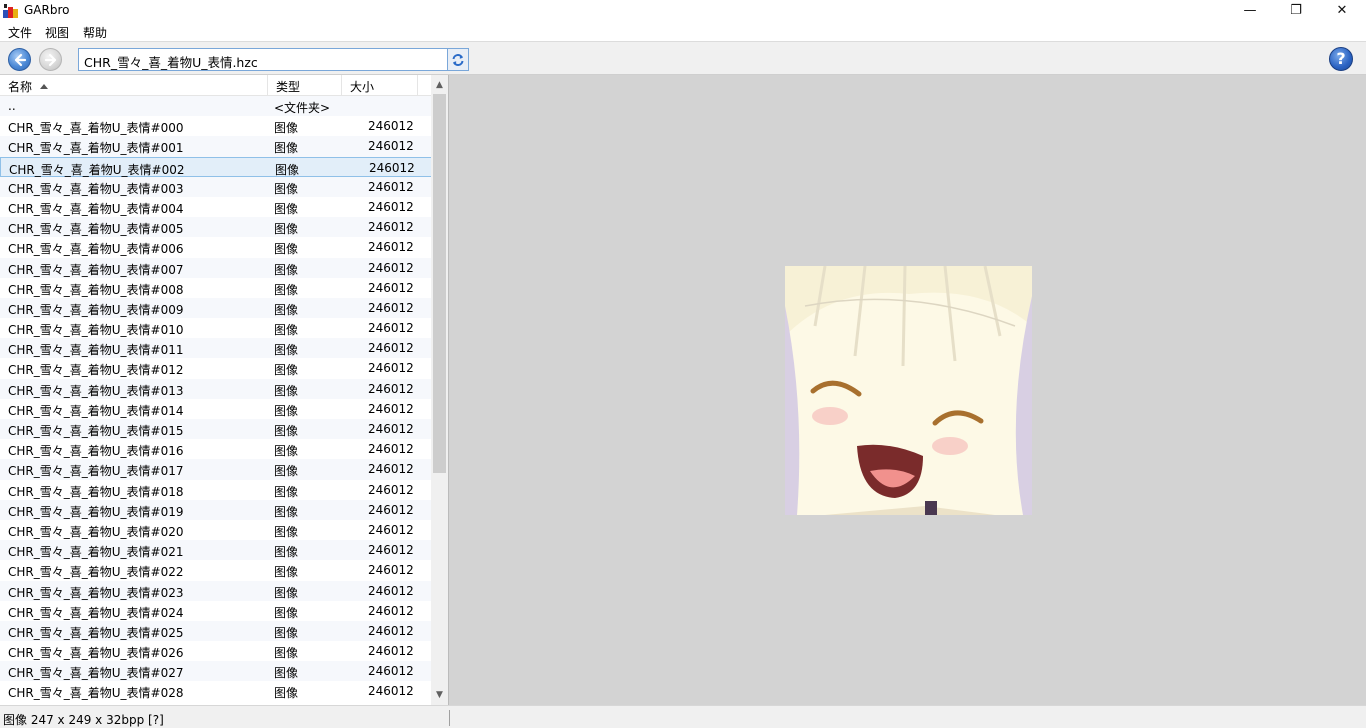  I want to click on row-name: CHR_雪々_喜_着物U_表情#004, so click(96, 208).